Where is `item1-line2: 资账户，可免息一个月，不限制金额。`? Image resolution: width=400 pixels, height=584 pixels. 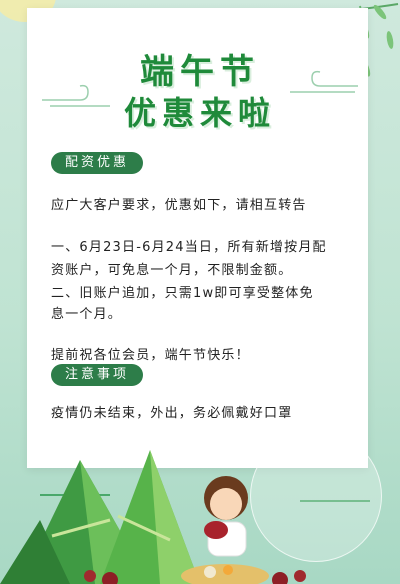 item1-line2: 资账户，可免息一个月，不限制金额。 is located at coordinates (172, 270).